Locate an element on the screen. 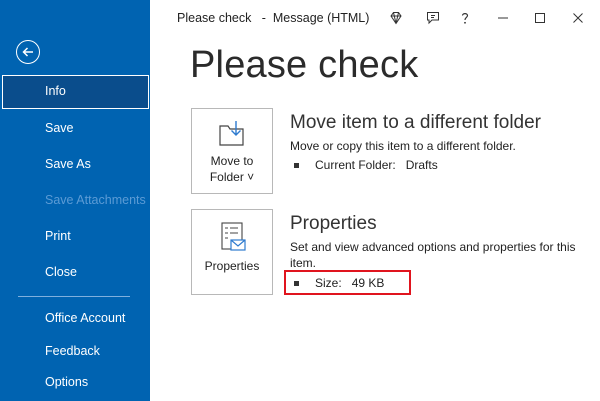 This screenshot has height=401, width=600. back-button is located at coordinates (28, 52).